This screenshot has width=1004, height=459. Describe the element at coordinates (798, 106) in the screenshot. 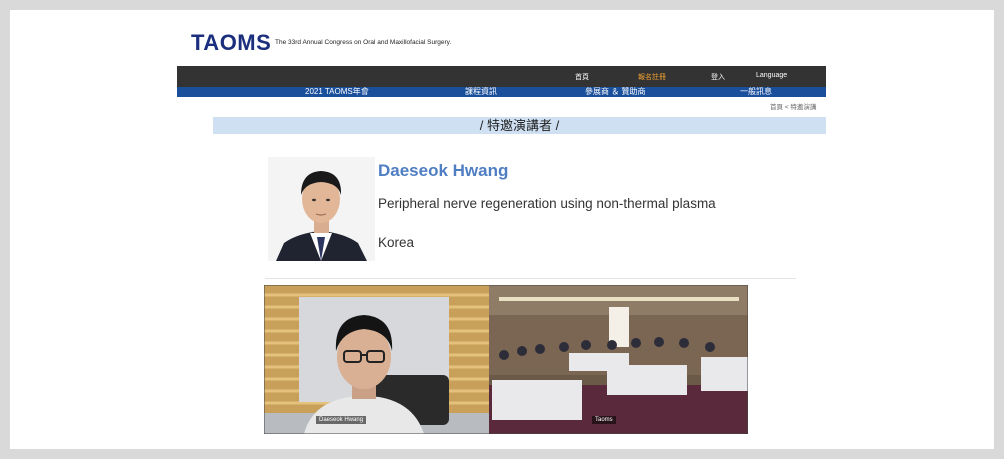

I see `breadcrumb: 首頁 < 特邀演講` at that location.